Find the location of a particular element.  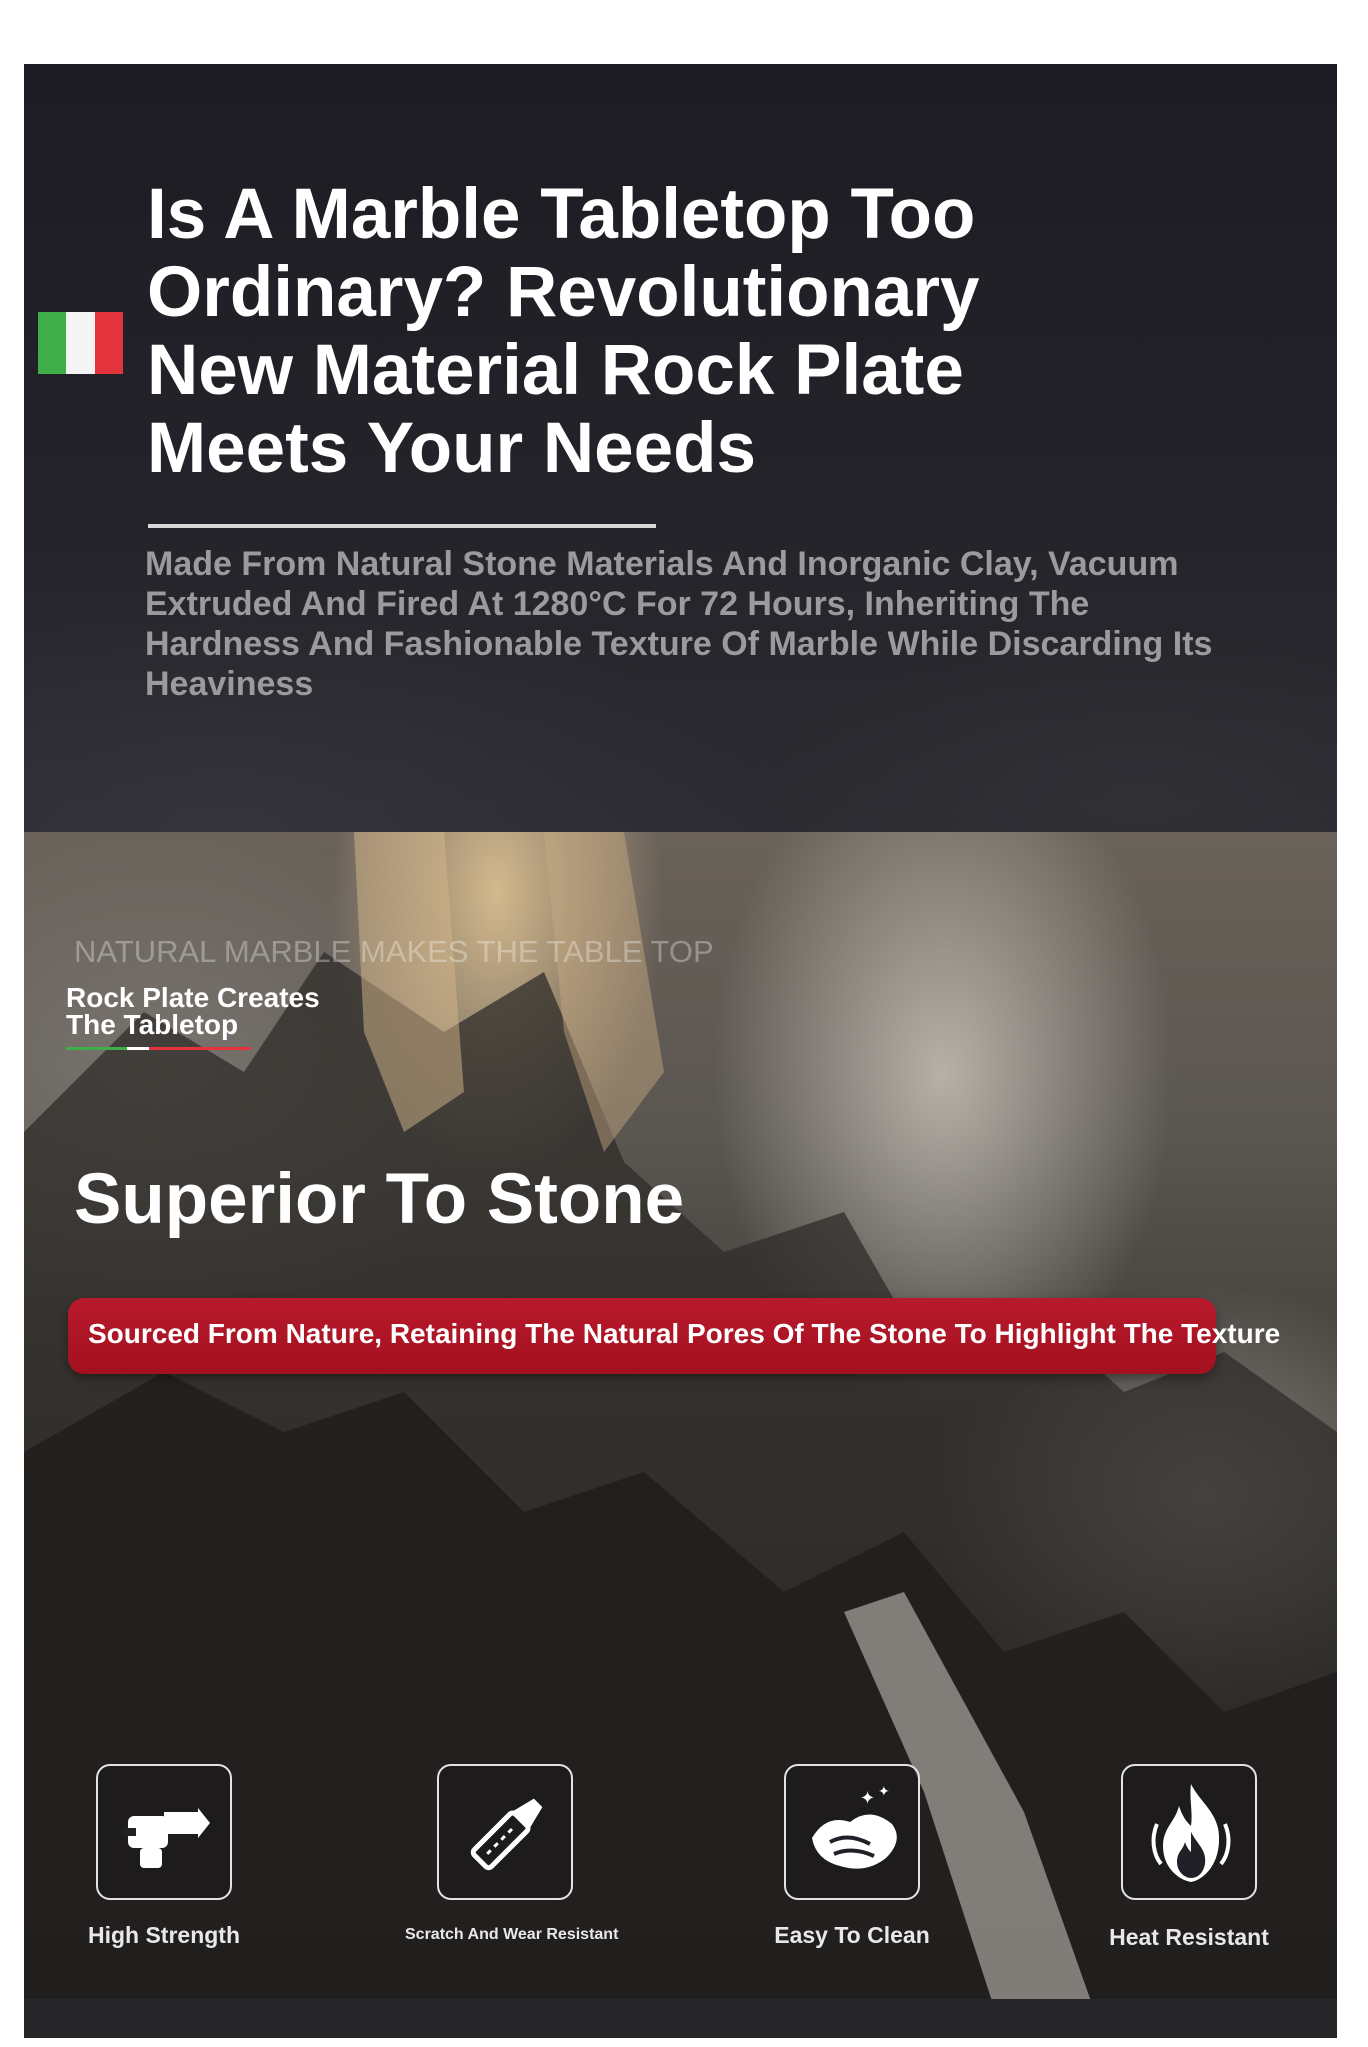

feature-label-scratch-resistant: Scratch And Wear Resistant is located at coordinates (512, 1934).